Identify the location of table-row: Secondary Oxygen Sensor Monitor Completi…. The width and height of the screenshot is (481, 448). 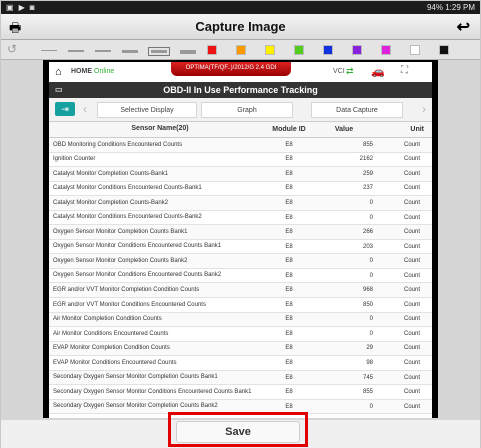
(240, 378).